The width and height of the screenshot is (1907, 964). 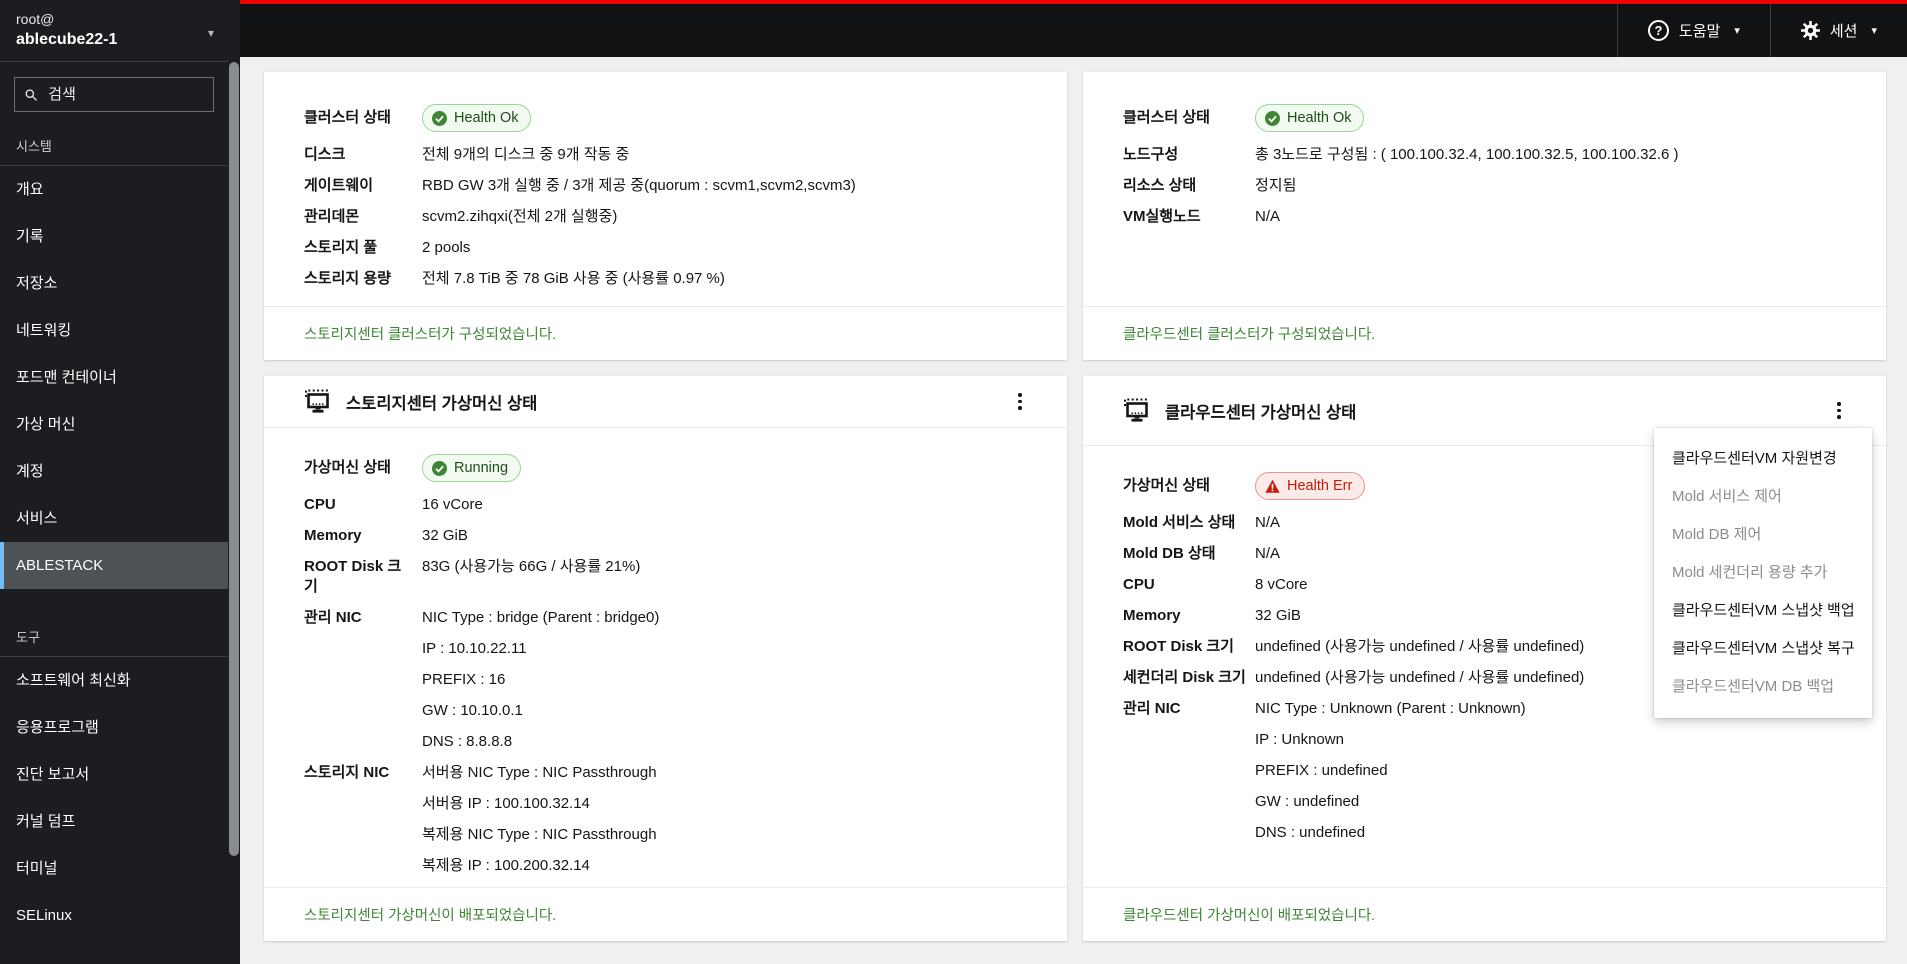 I want to click on sidebar-item-services: 서비스, so click(x=114, y=518).